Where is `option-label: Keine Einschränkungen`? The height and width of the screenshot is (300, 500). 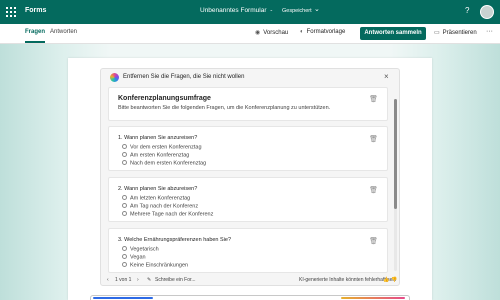
option-label: Keine Einschränkungen is located at coordinates (159, 265).